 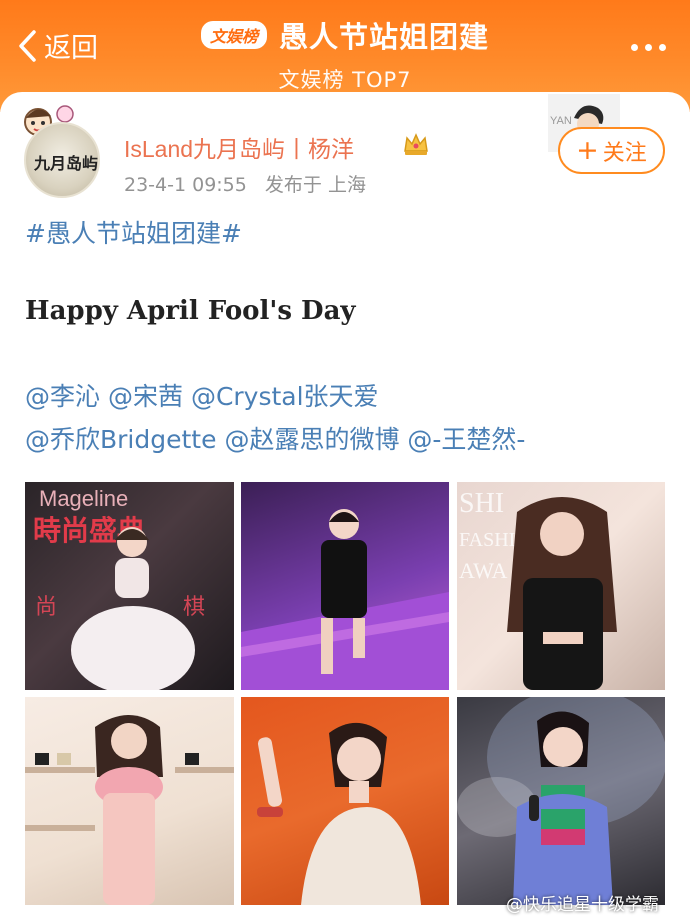 I want to click on avatar: 九月岛屿, so click(x=62, y=160).